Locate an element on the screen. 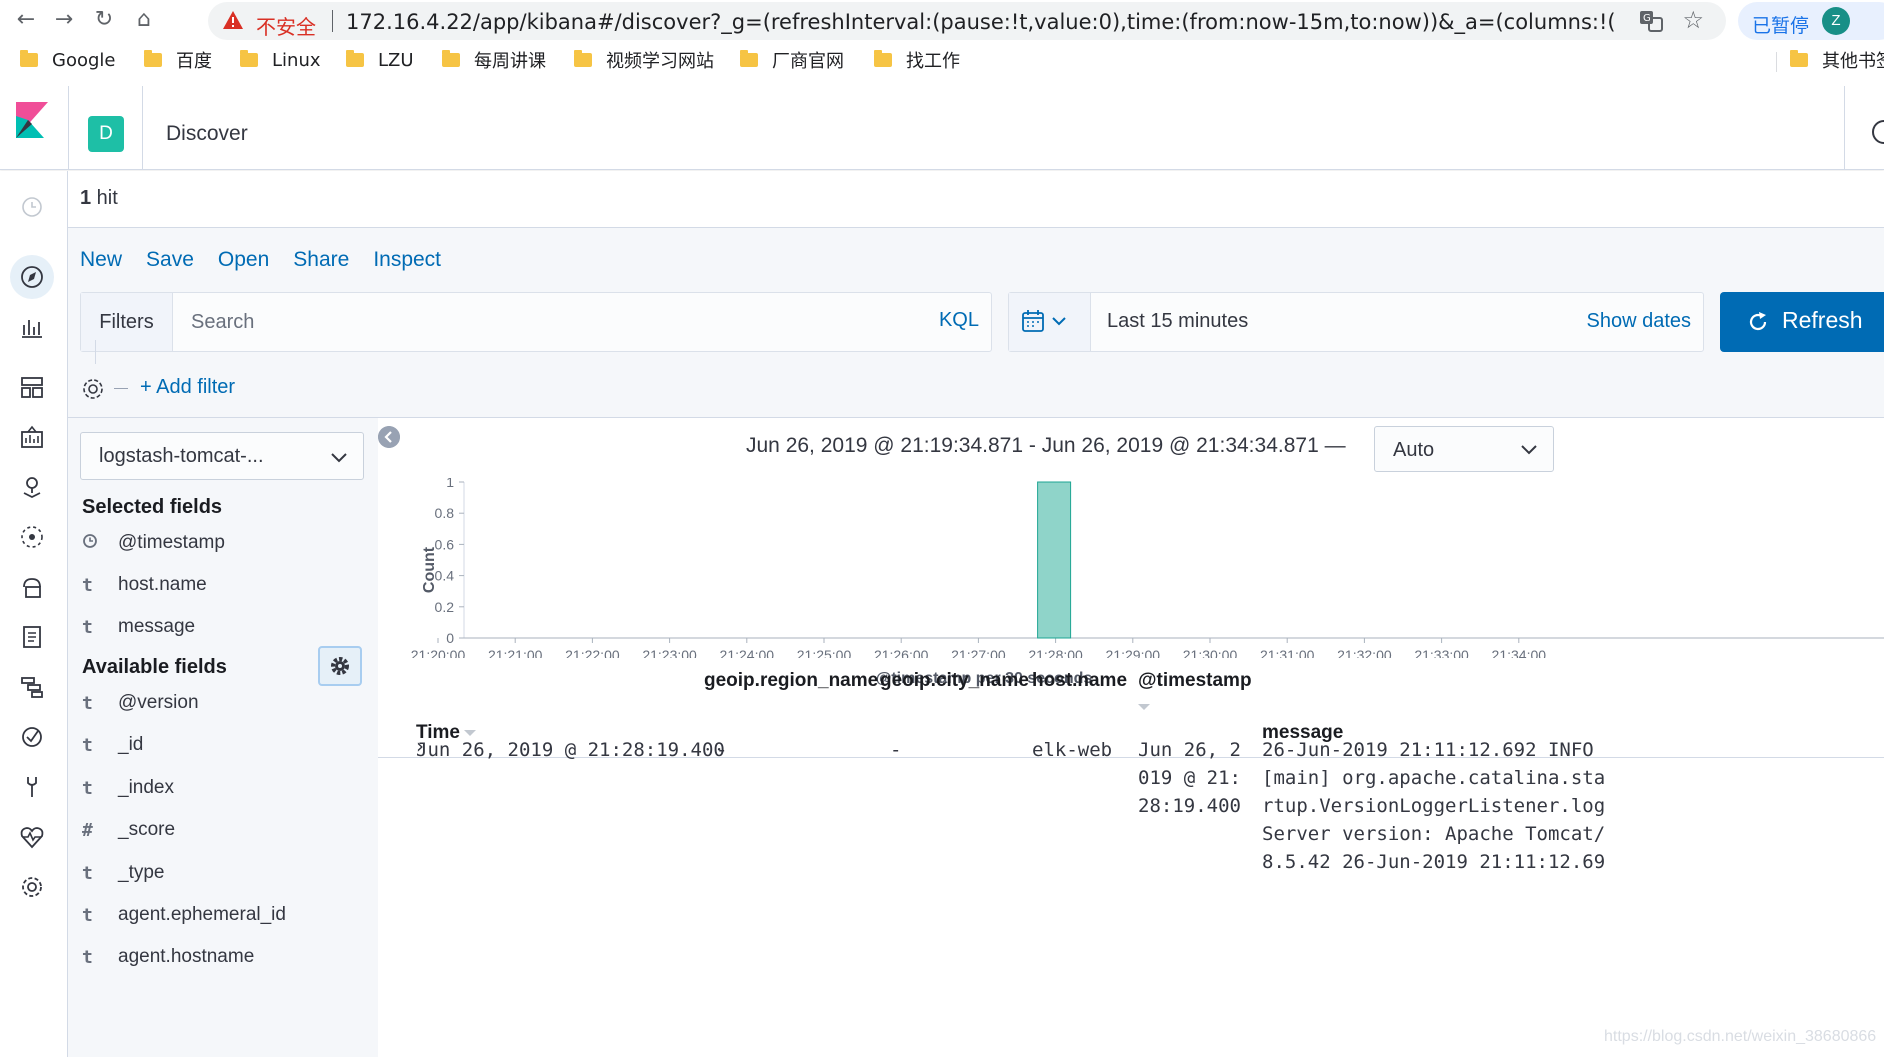 The height and width of the screenshot is (1057, 1884). infrastructure-icon is located at coordinates (32, 587).